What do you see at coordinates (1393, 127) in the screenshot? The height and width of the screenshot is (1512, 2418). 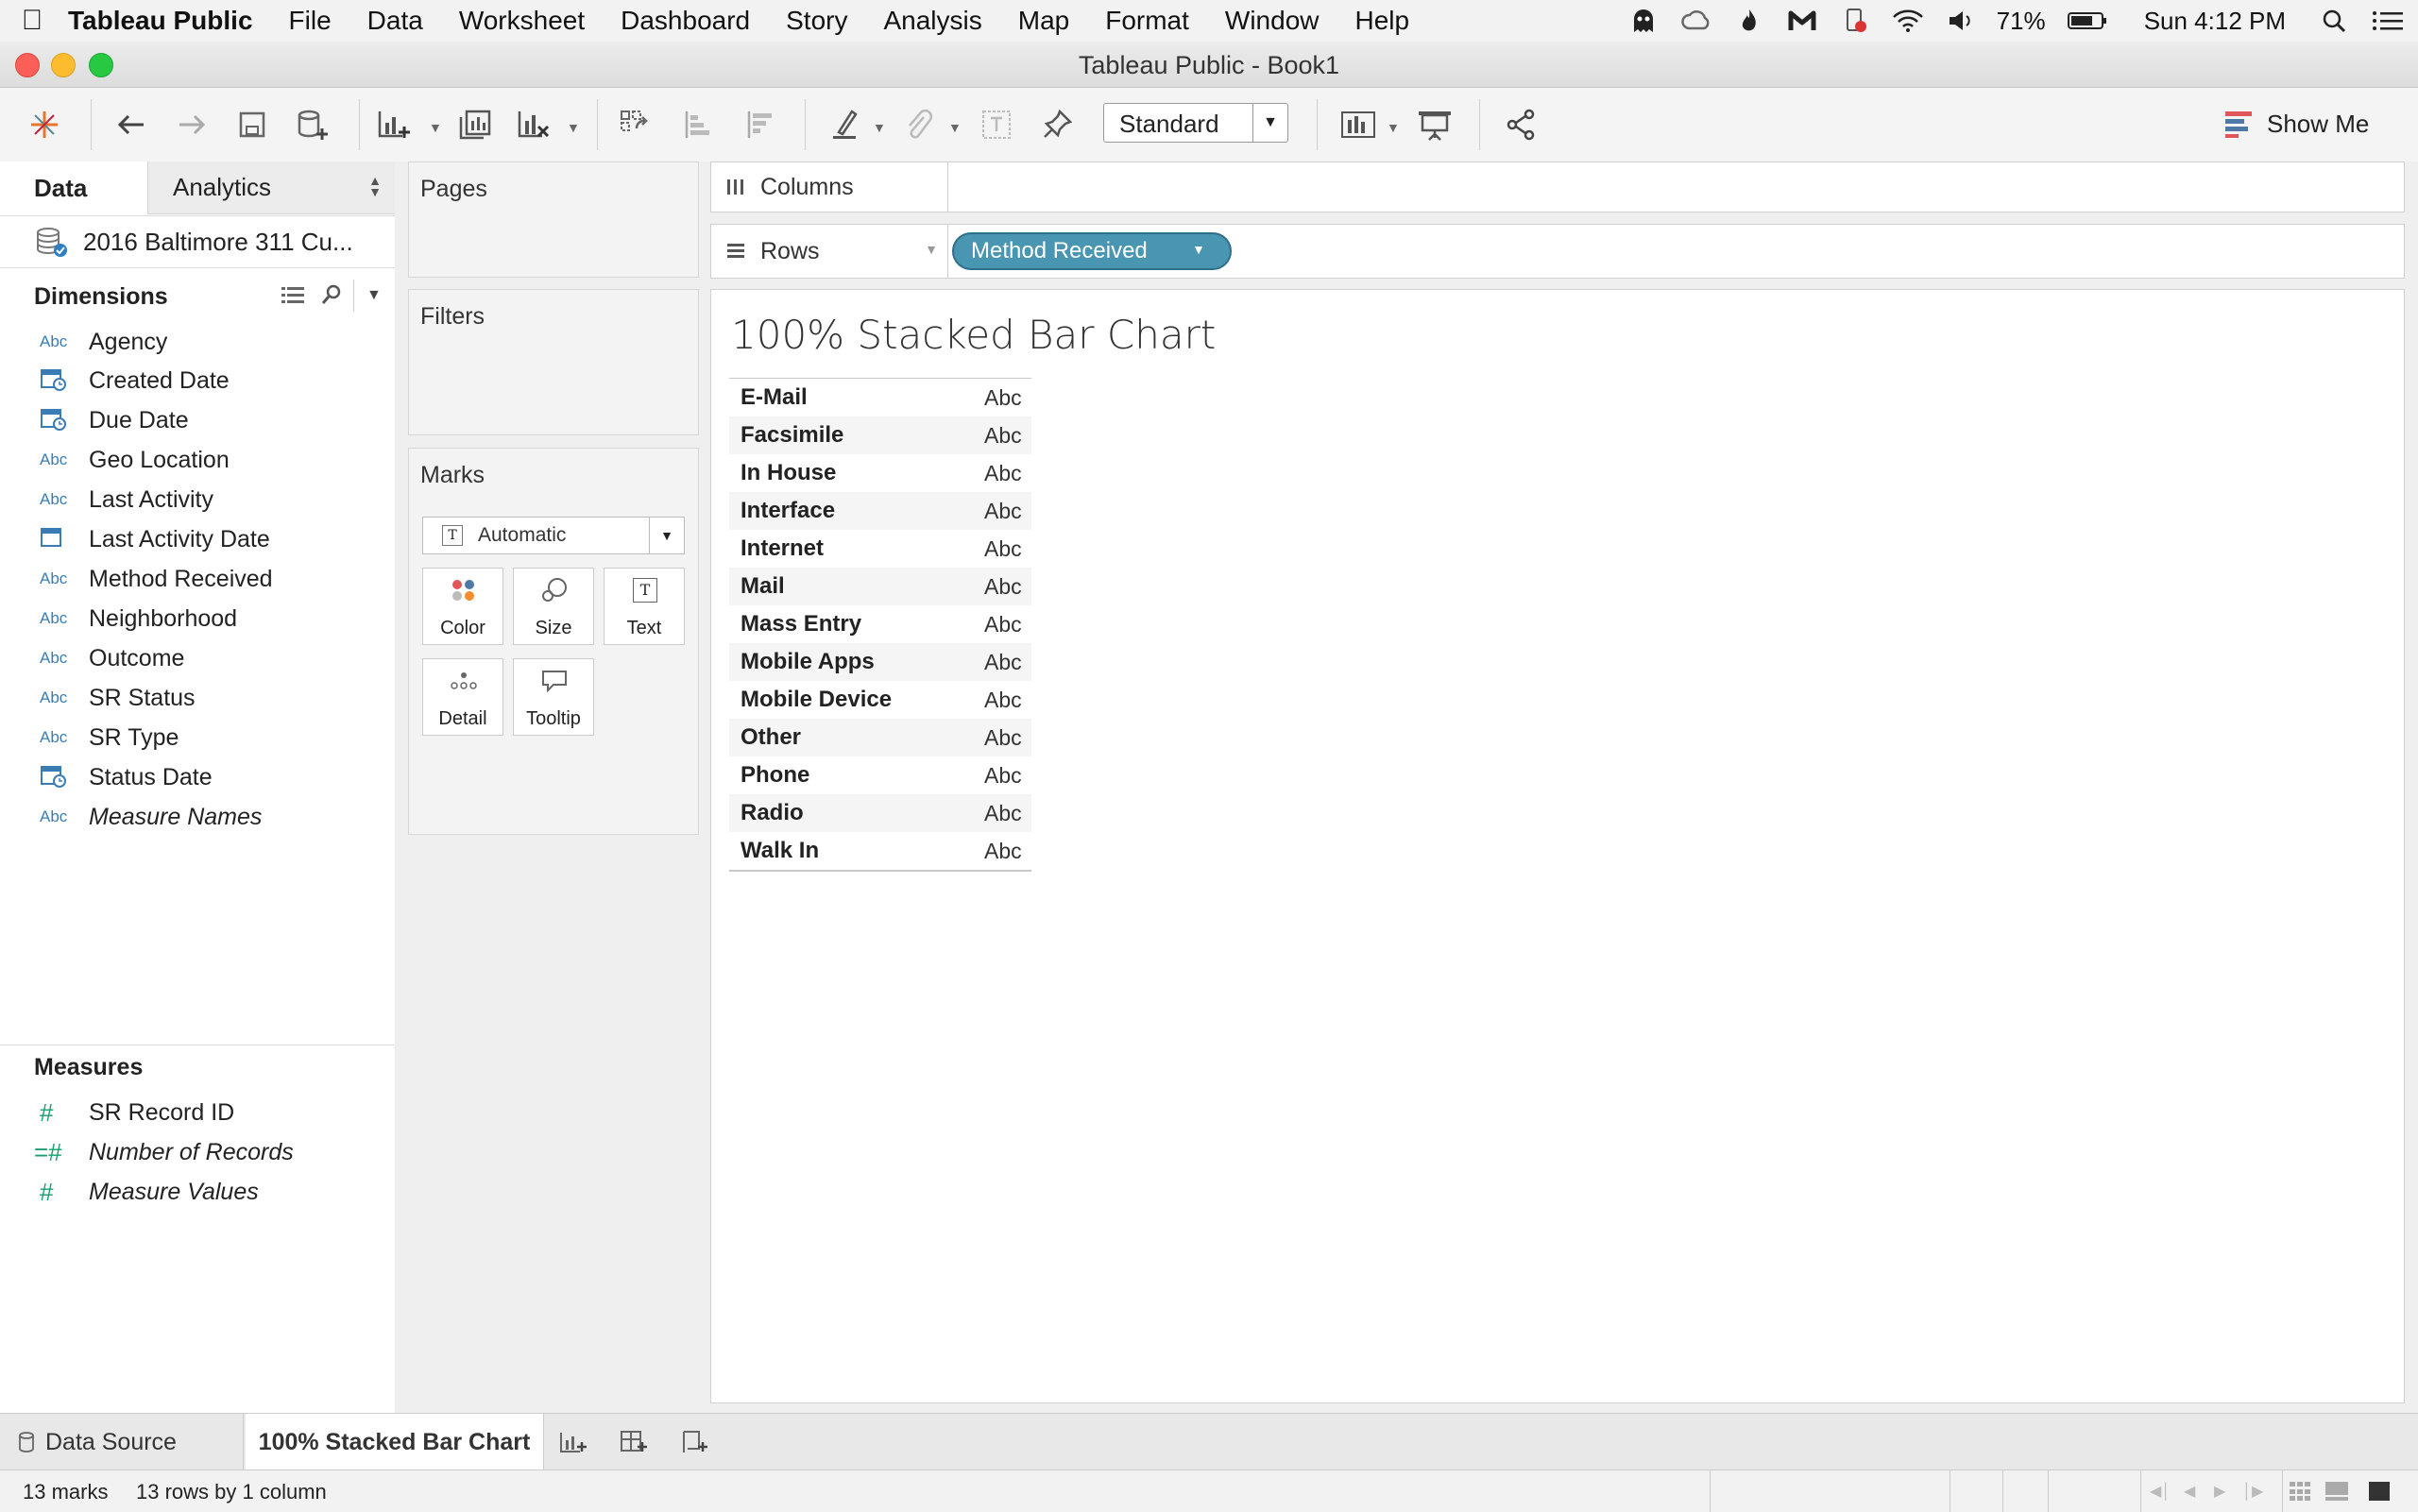 I see `show-cards-dropdown-icon: ▼` at bounding box center [1393, 127].